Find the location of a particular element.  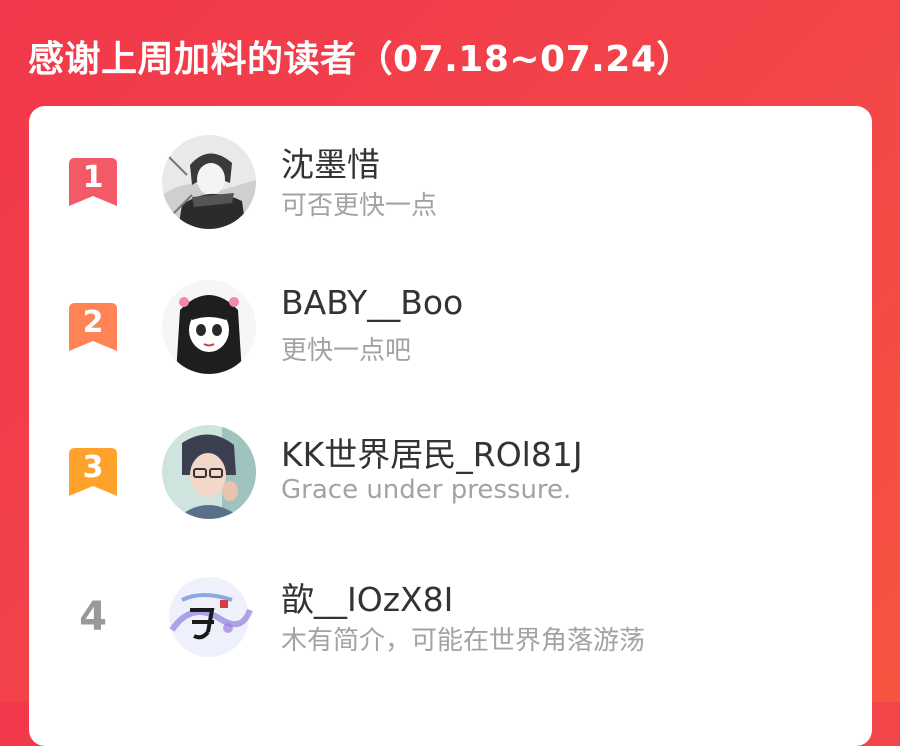

rank-number: 4 is located at coordinates (93, 617).